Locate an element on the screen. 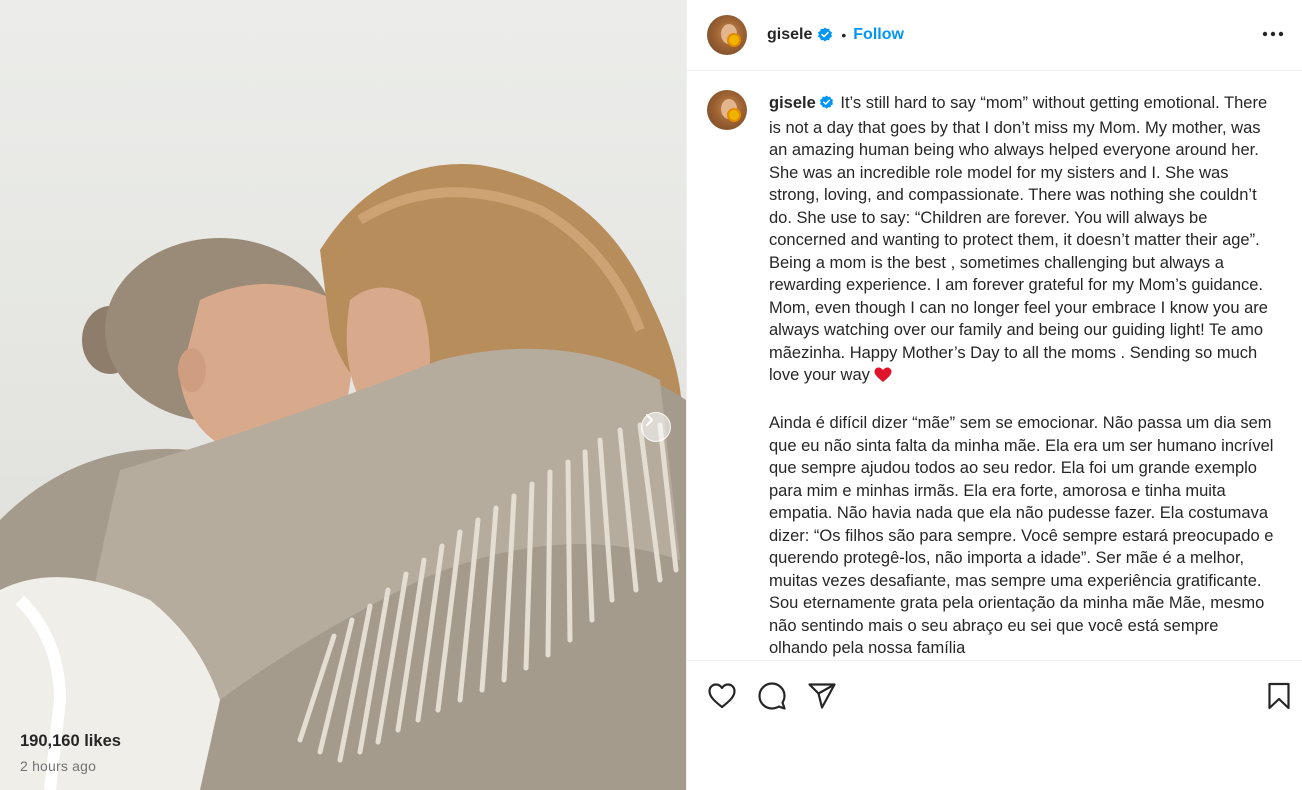 The image size is (1302, 790). caption-username: gisele is located at coordinates (792, 103).